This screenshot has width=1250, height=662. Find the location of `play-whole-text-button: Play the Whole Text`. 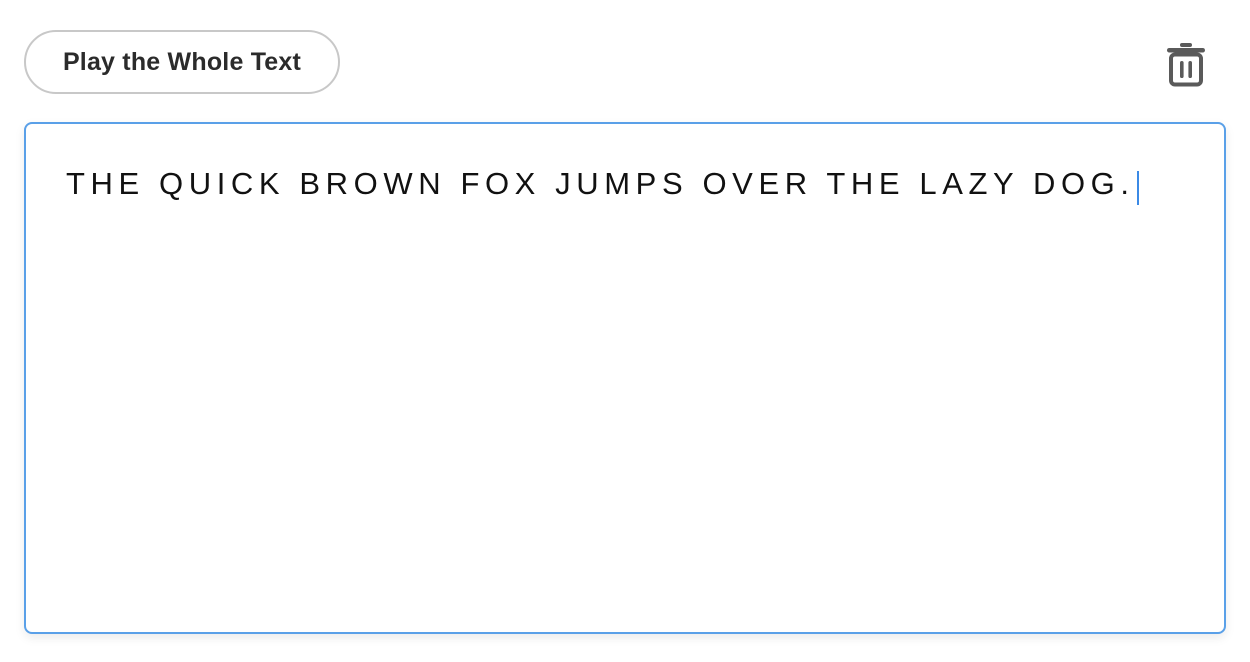

play-whole-text-button: Play the Whole Text is located at coordinates (182, 62).